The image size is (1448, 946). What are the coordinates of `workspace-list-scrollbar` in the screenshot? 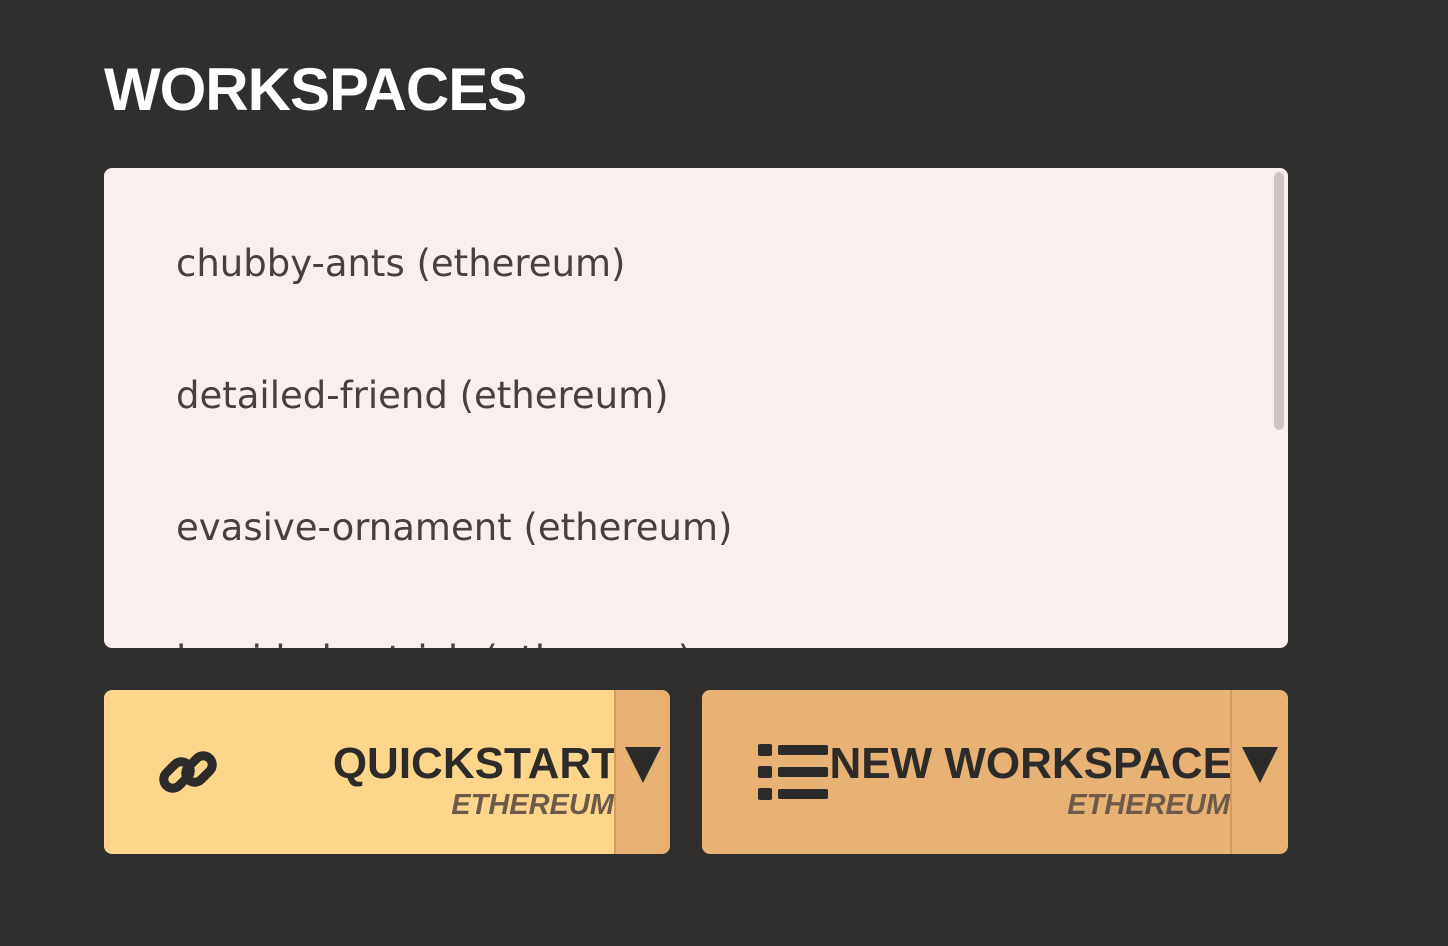 It's located at (1279, 408).